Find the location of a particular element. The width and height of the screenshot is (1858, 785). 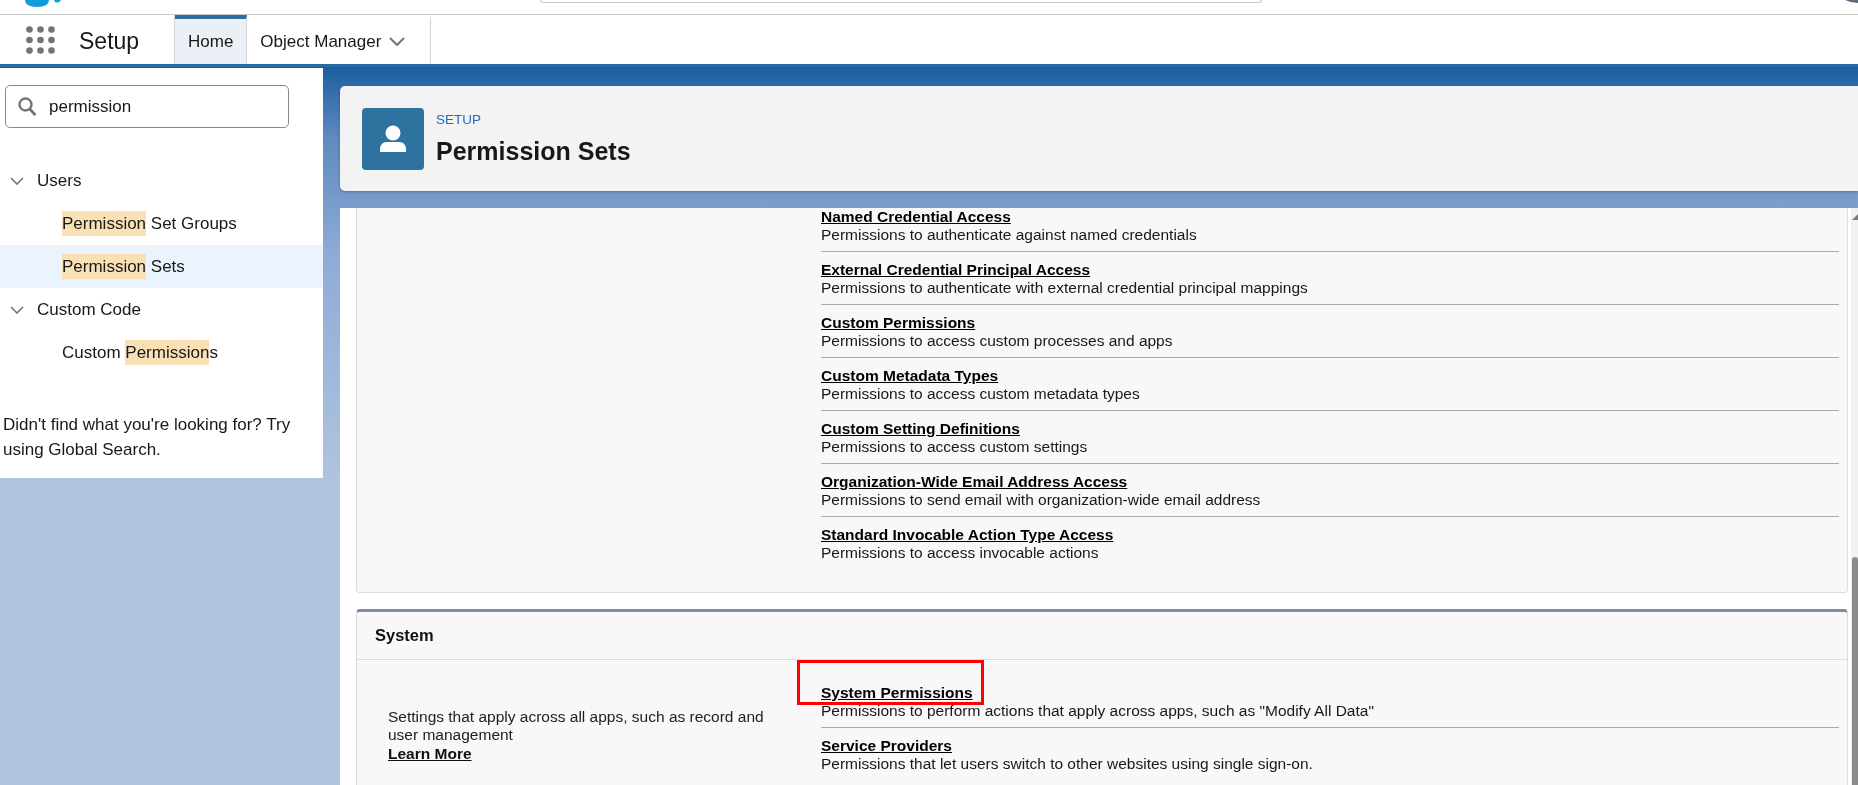

tree-item: Permission Sets is located at coordinates (161, 266).